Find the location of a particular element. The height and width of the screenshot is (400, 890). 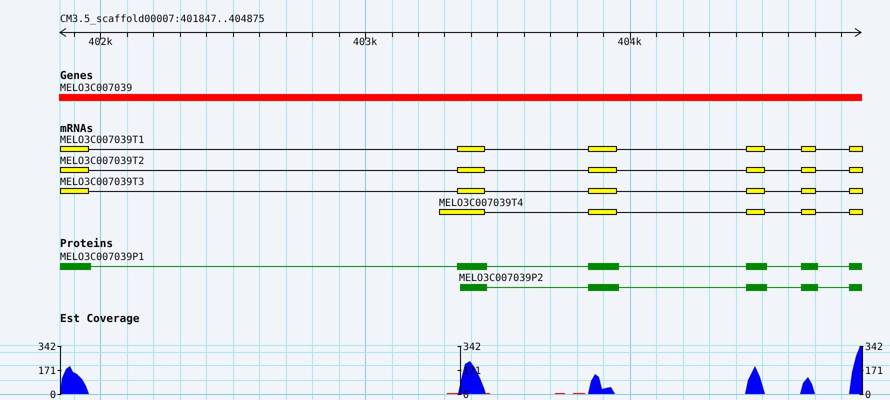

feature-label: MELO3C007039P2 is located at coordinates (501, 278).